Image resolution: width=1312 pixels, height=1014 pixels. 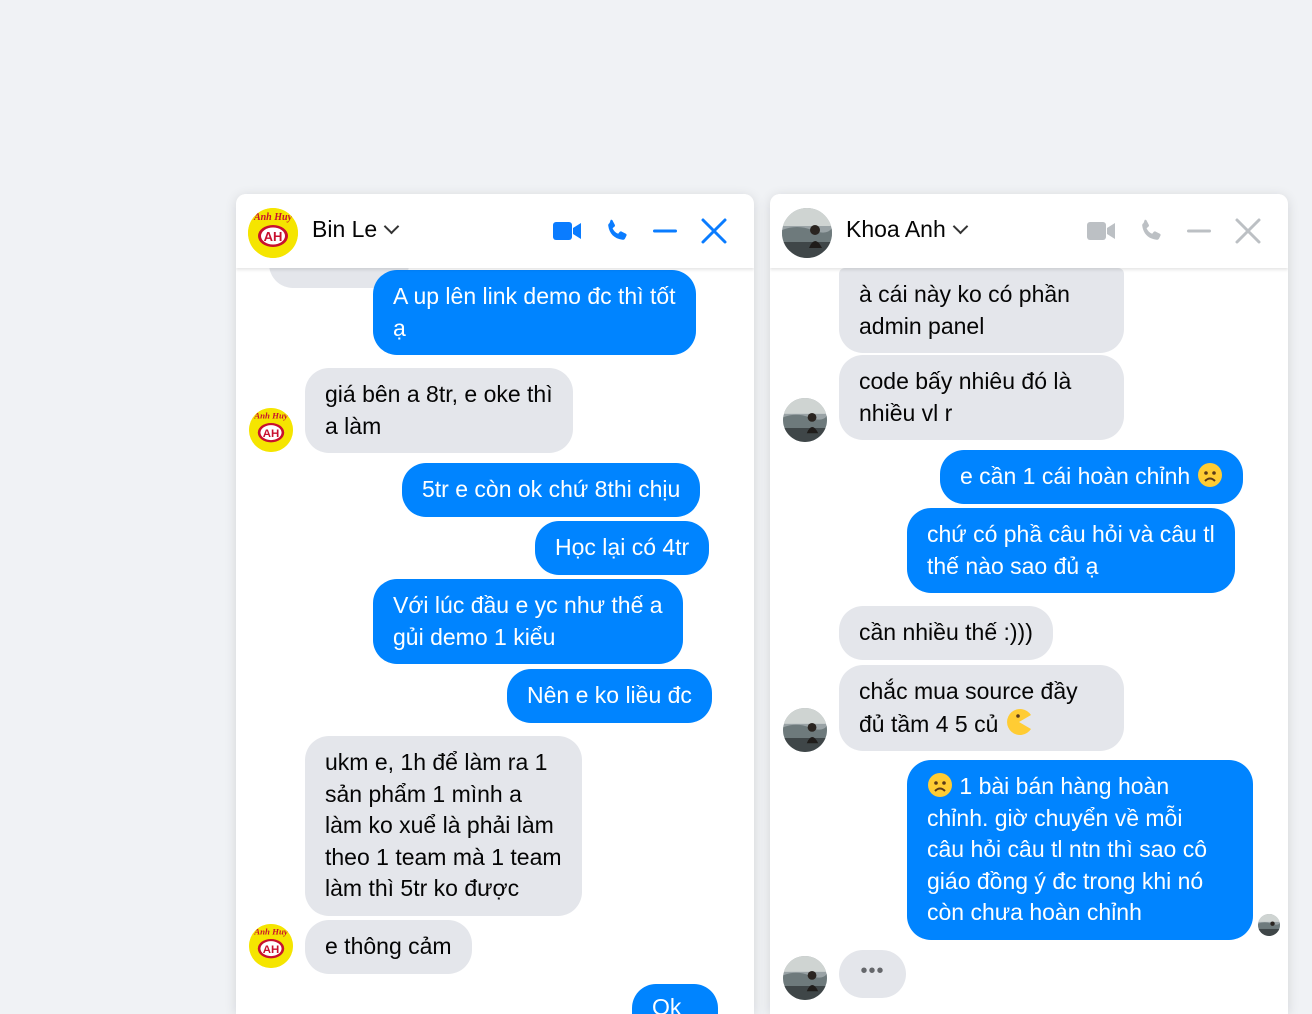 I want to click on incoming-message: e thông cảm, so click(x=388, y=947).